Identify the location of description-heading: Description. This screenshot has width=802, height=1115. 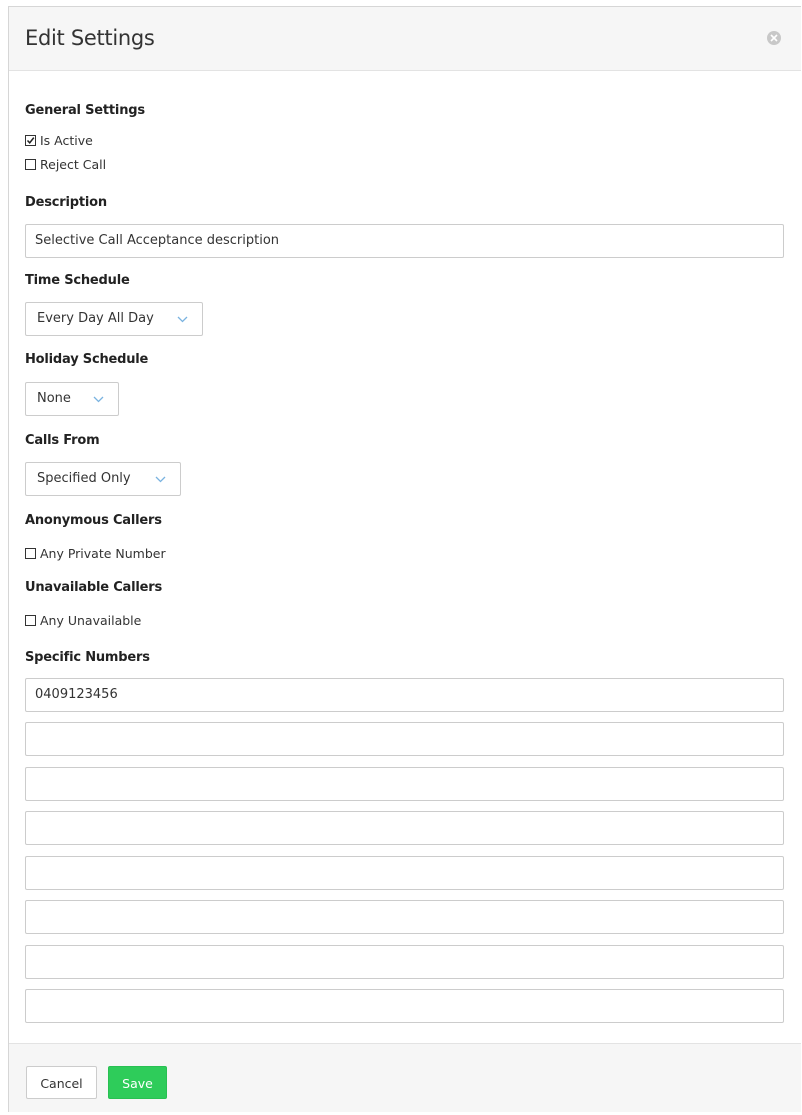
(66, 202).